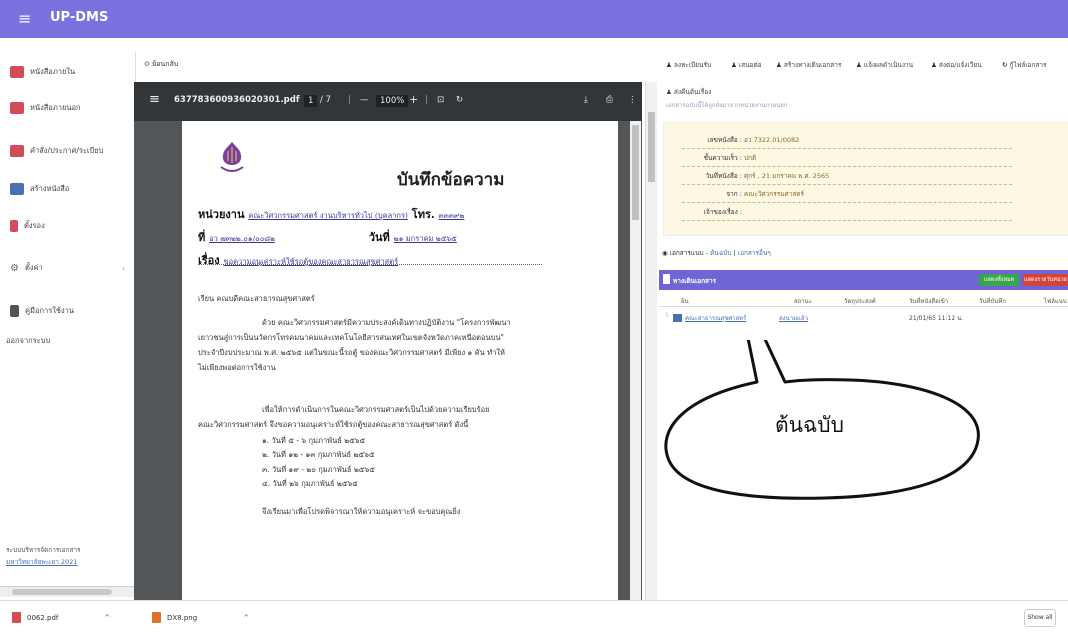 Image resolution: width=1068 pixels, height=632 pixels. Describe the element at coordinates (960, 65) in the screenshot. I see `forward-label: ส่งต่อ/แจ้งเวียน` at that location.